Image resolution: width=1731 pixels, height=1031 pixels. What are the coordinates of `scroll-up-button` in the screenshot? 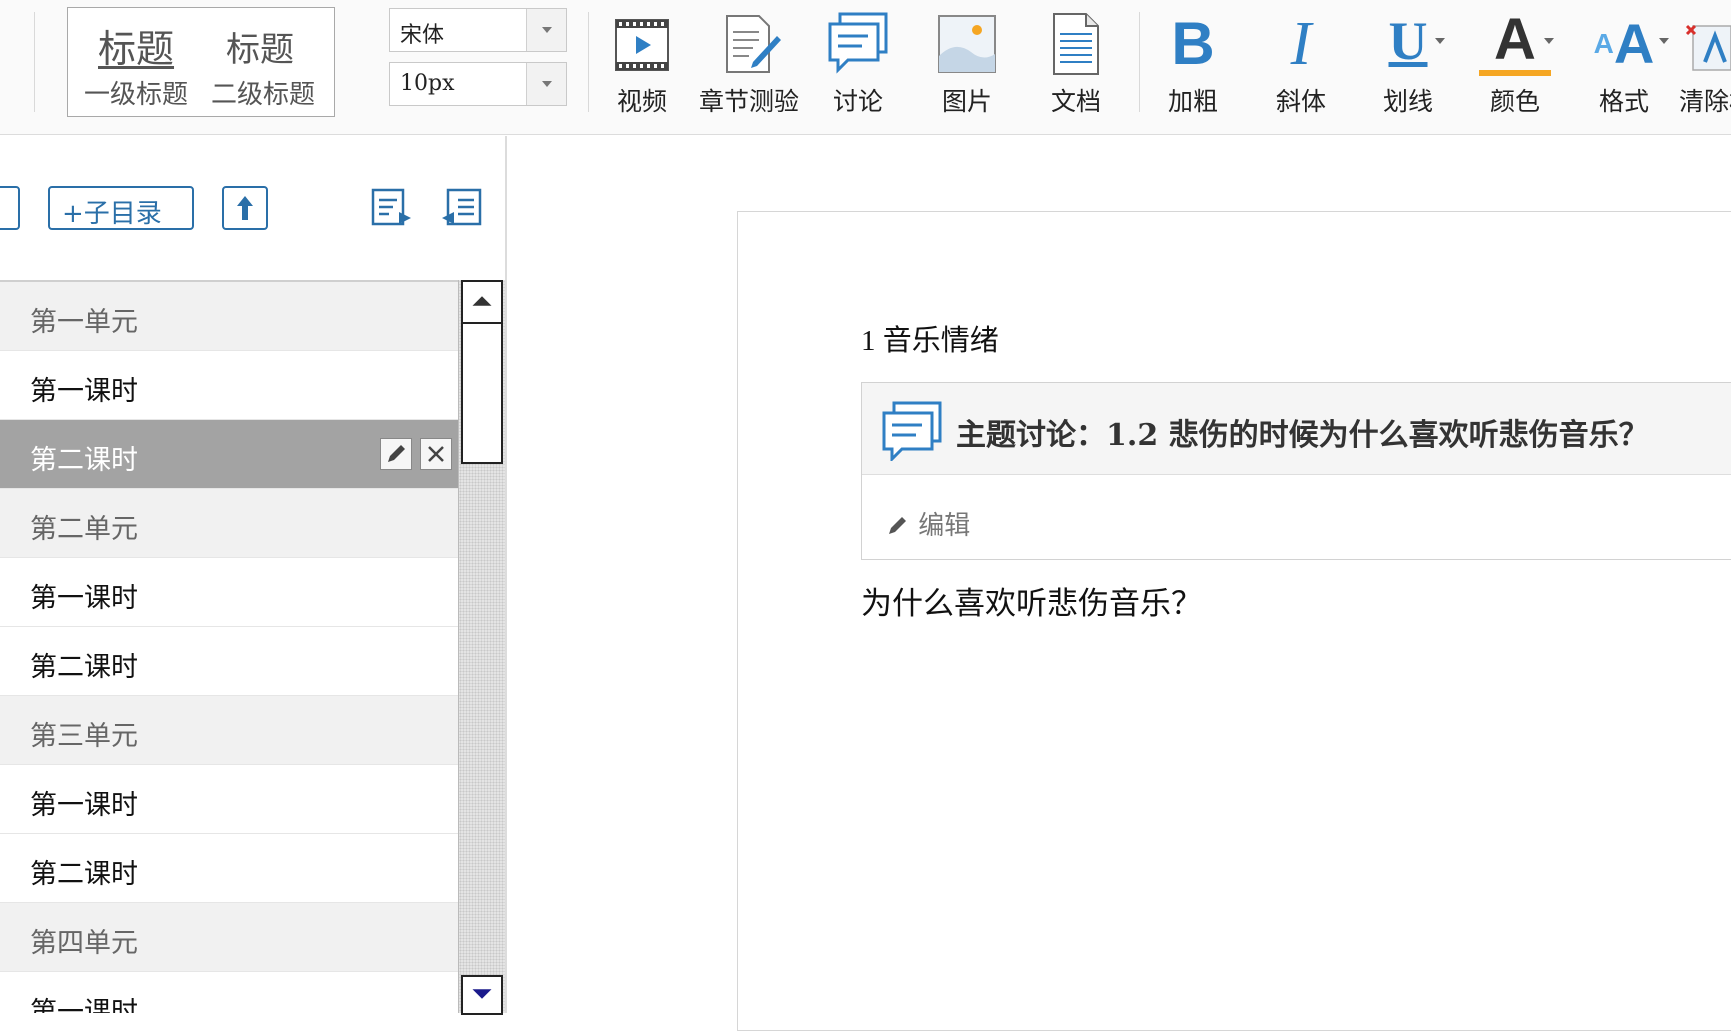 It's located at (482, 302).